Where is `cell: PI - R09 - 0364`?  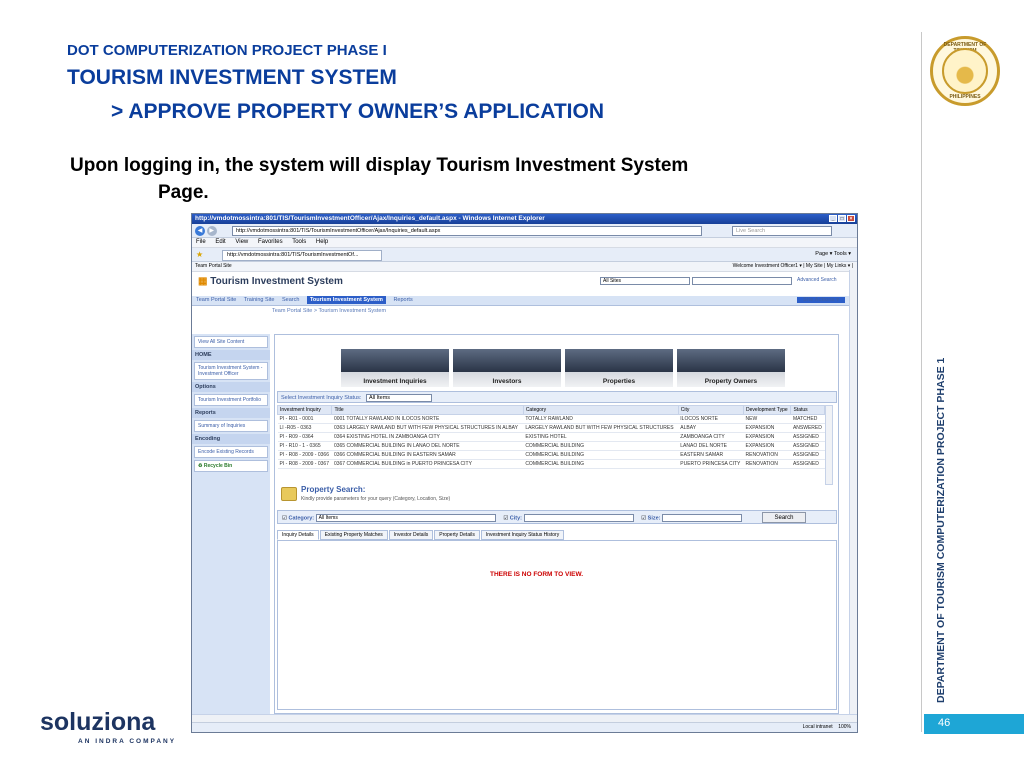 cell: PI - R09 - 0364 is located at coordinates (304, 437).